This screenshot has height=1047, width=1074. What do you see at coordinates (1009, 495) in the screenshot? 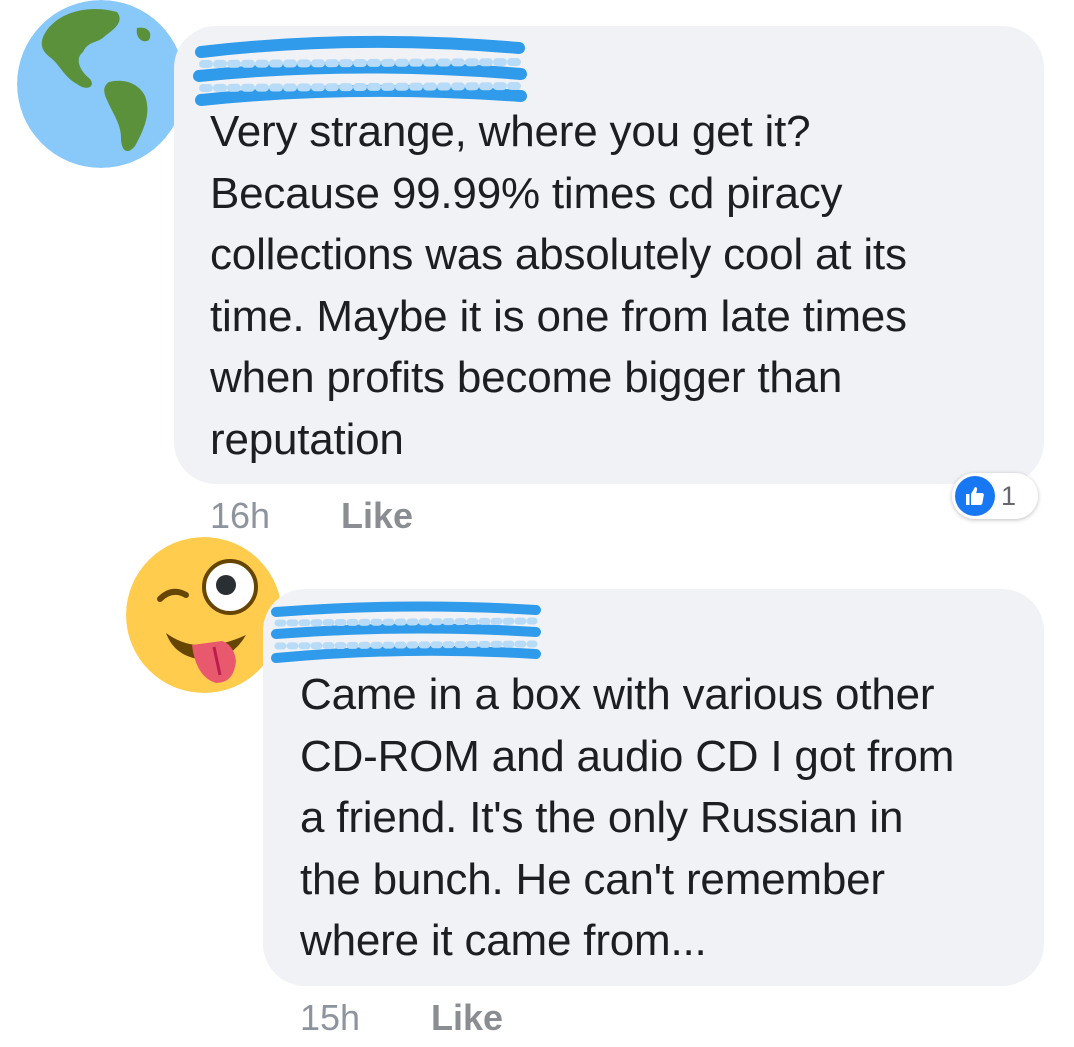
I see `reaction-count: 1` at bounding box center [1009, 495].